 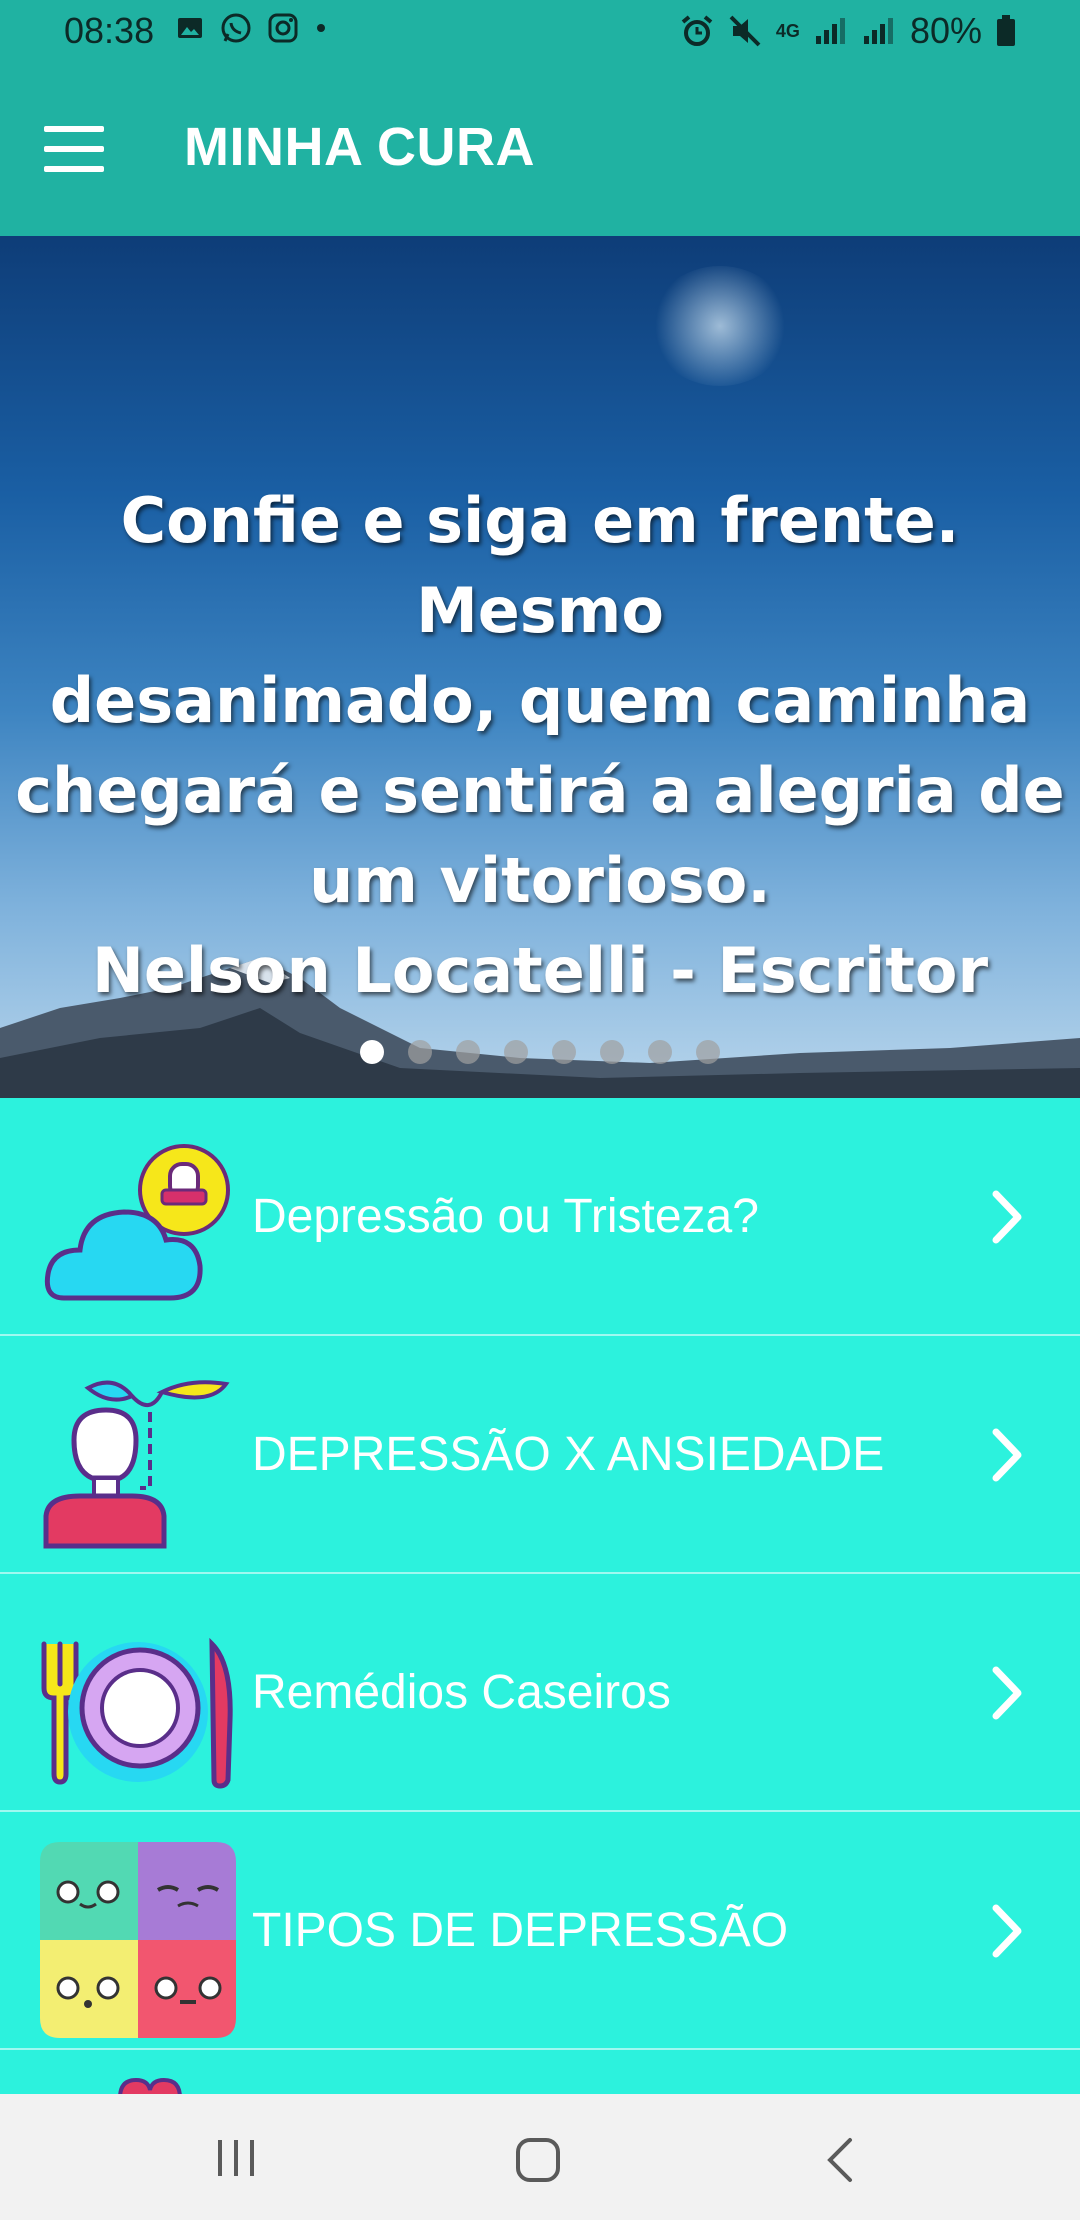 I want to click on battery-icon, so click(x=1006, y=30).